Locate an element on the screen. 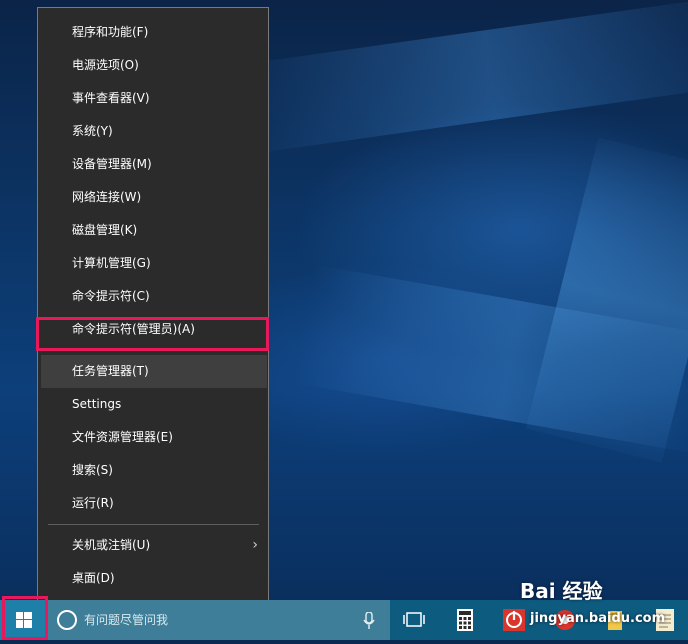 The height and width of the screenshot is (644, 688). chevron-right-icon: › is located at coordinates (255, 545).